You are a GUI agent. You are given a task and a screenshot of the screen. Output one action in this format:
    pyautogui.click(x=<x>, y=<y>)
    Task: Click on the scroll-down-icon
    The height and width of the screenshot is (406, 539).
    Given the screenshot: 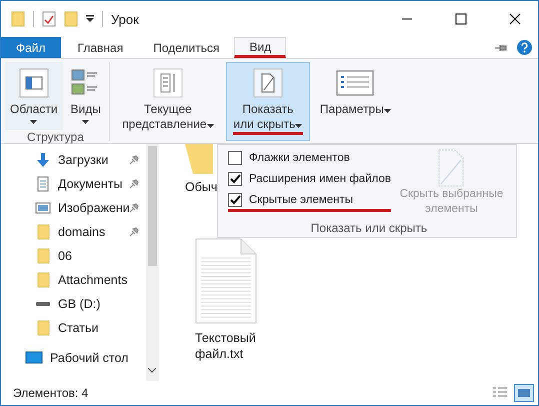 What is the action you would take?
    pyautogui.click(x=152, y=370)
    